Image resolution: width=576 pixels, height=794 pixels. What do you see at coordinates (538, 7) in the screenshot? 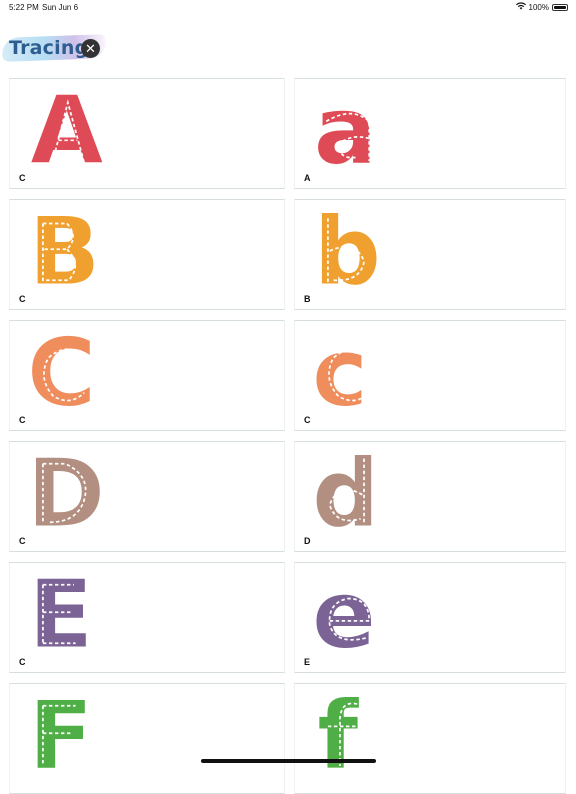
I see `battery-percent: 100%` at bounding box center [538, 7].